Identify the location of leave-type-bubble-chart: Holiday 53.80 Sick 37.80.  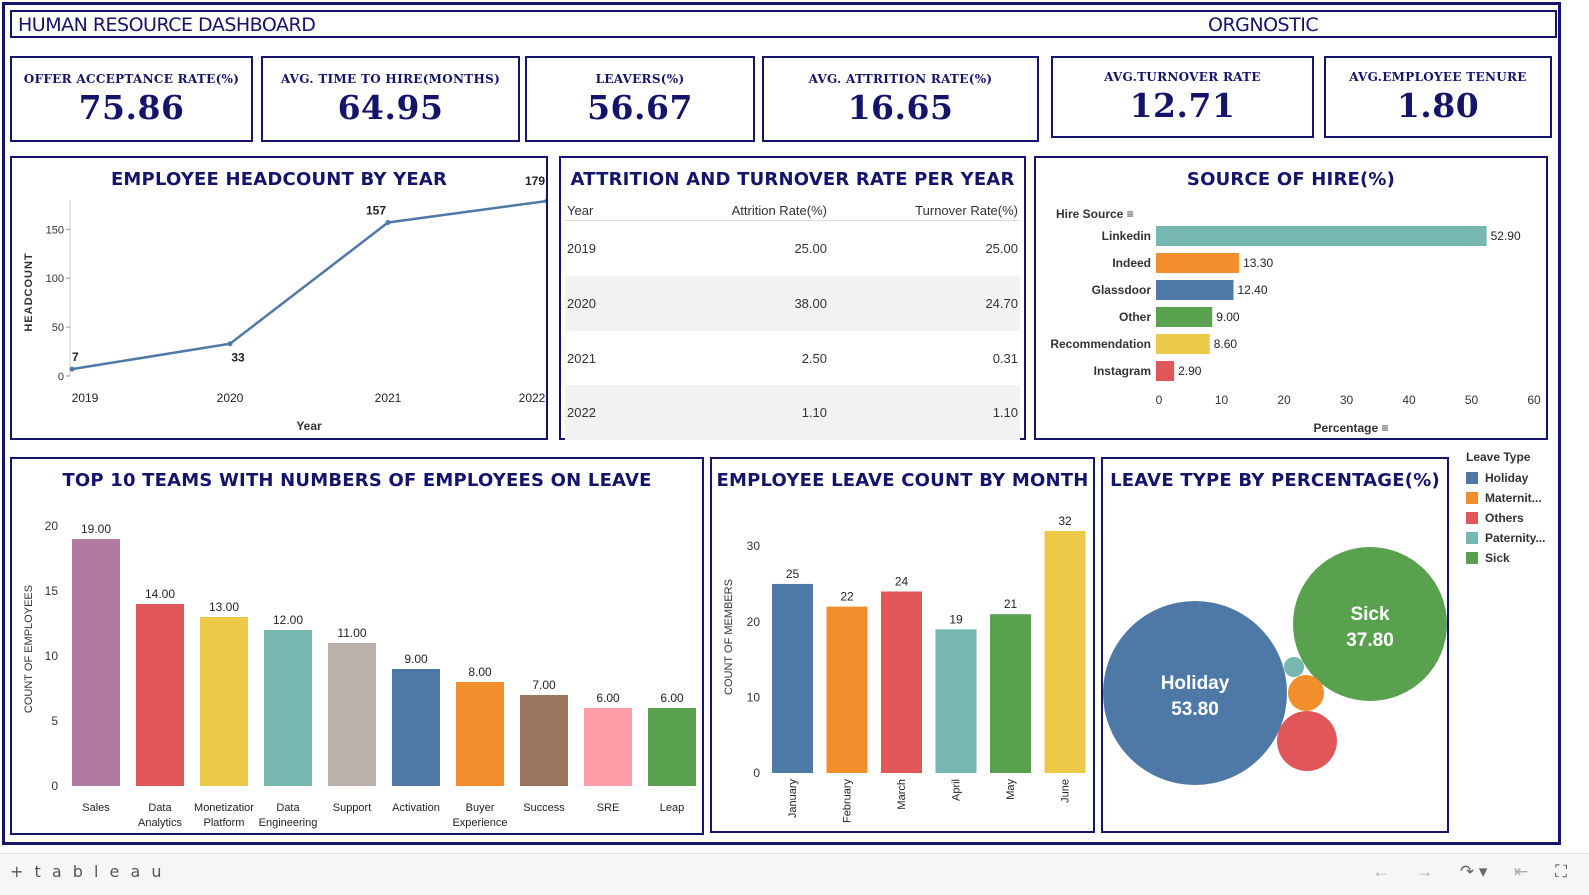
(1275, 645).